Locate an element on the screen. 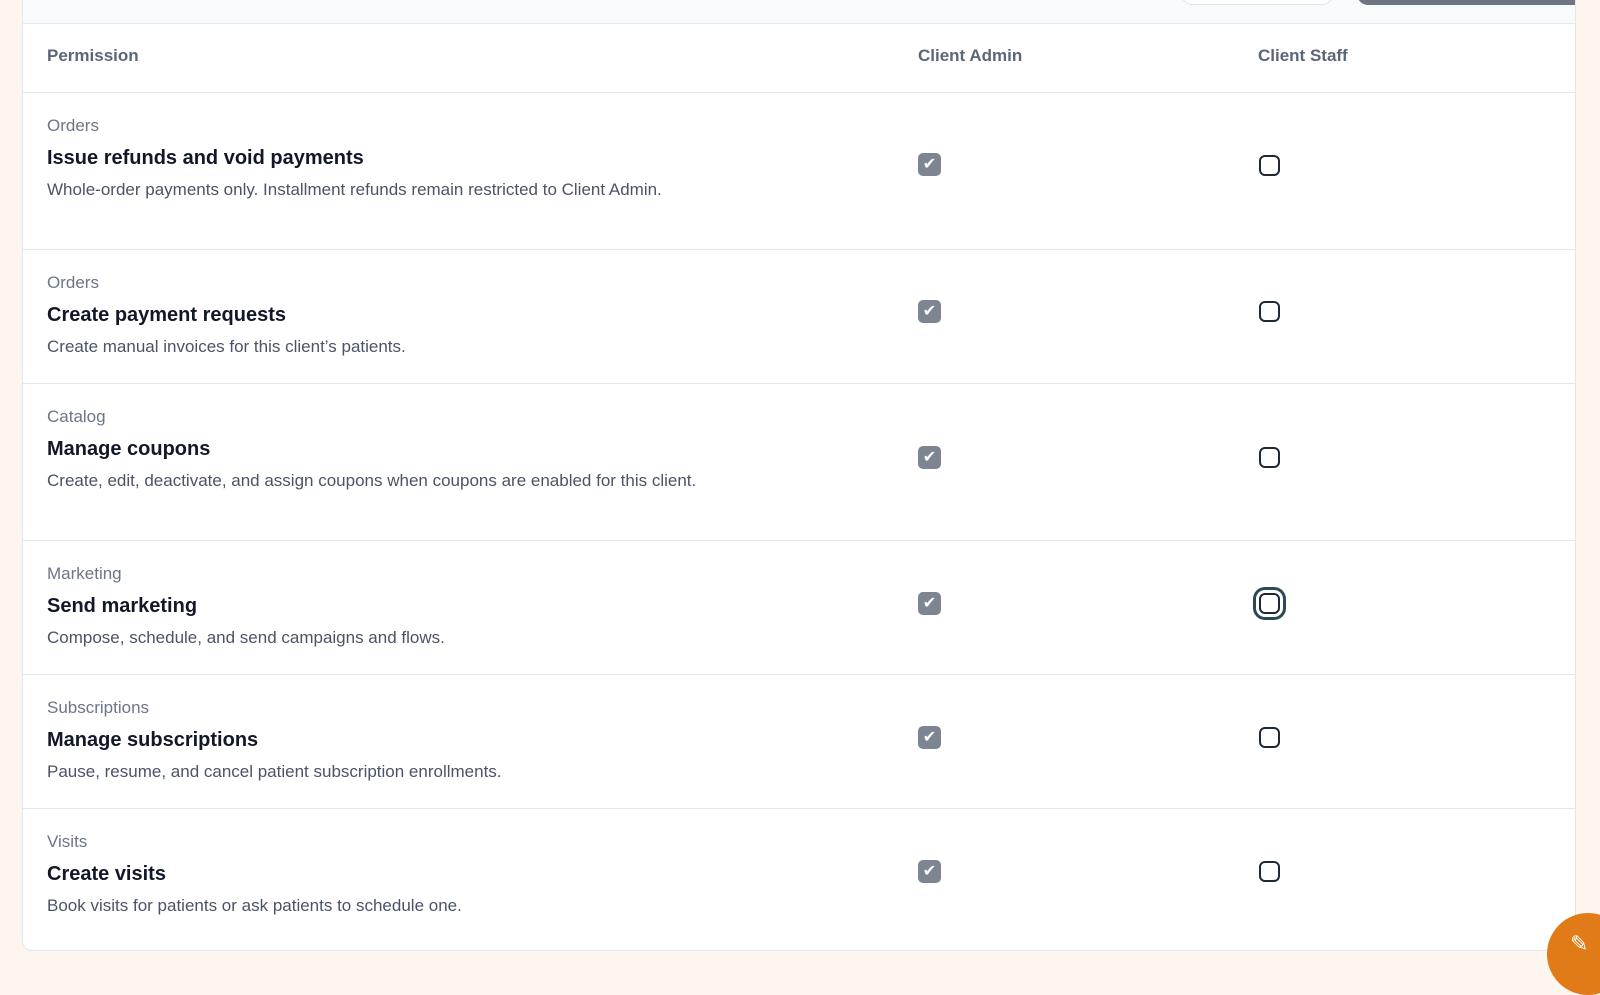  panel-toolbar is located at coordinates (799, 12).